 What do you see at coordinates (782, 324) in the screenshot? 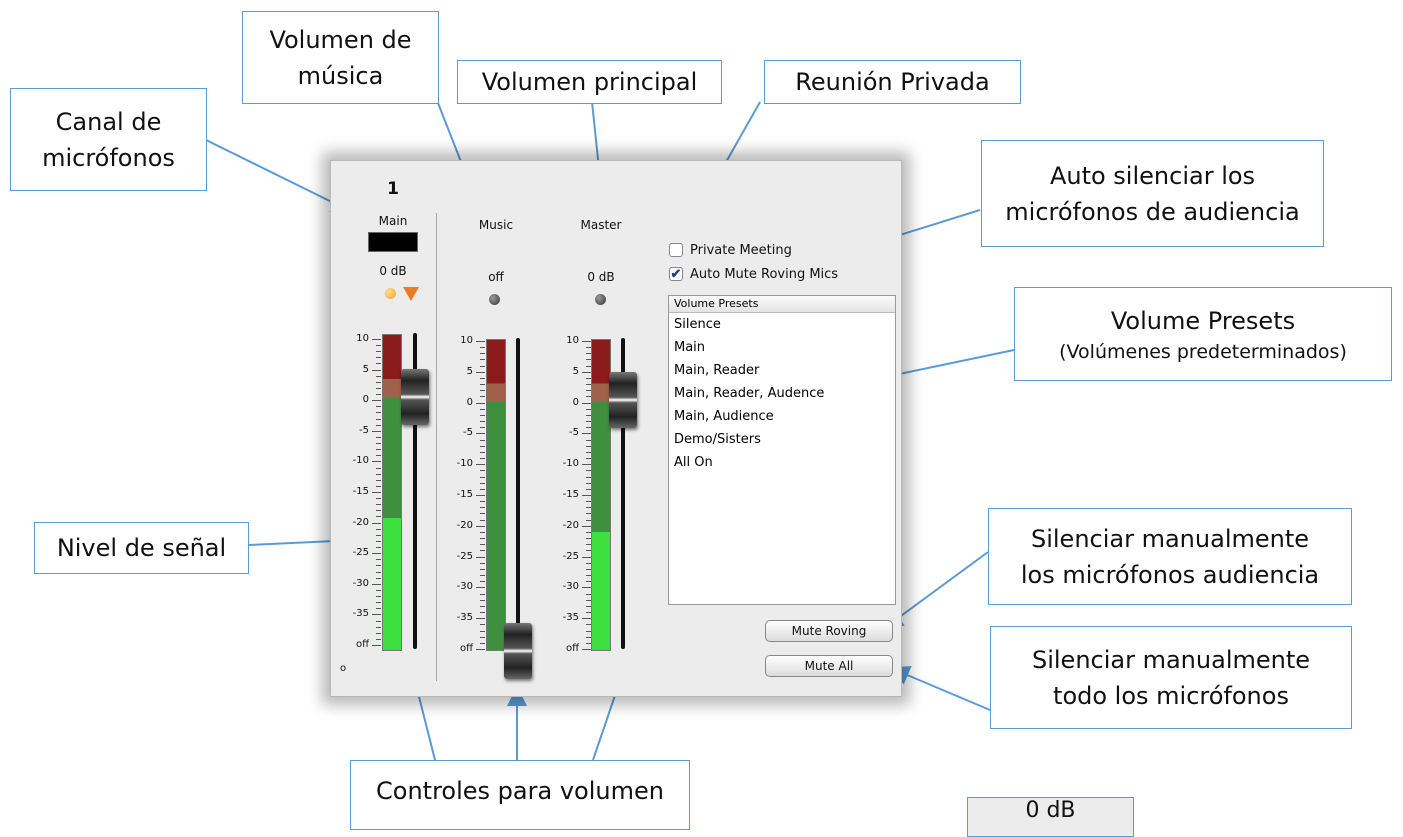
I see `preset-item: Silence` at bounding box center [782, 324].